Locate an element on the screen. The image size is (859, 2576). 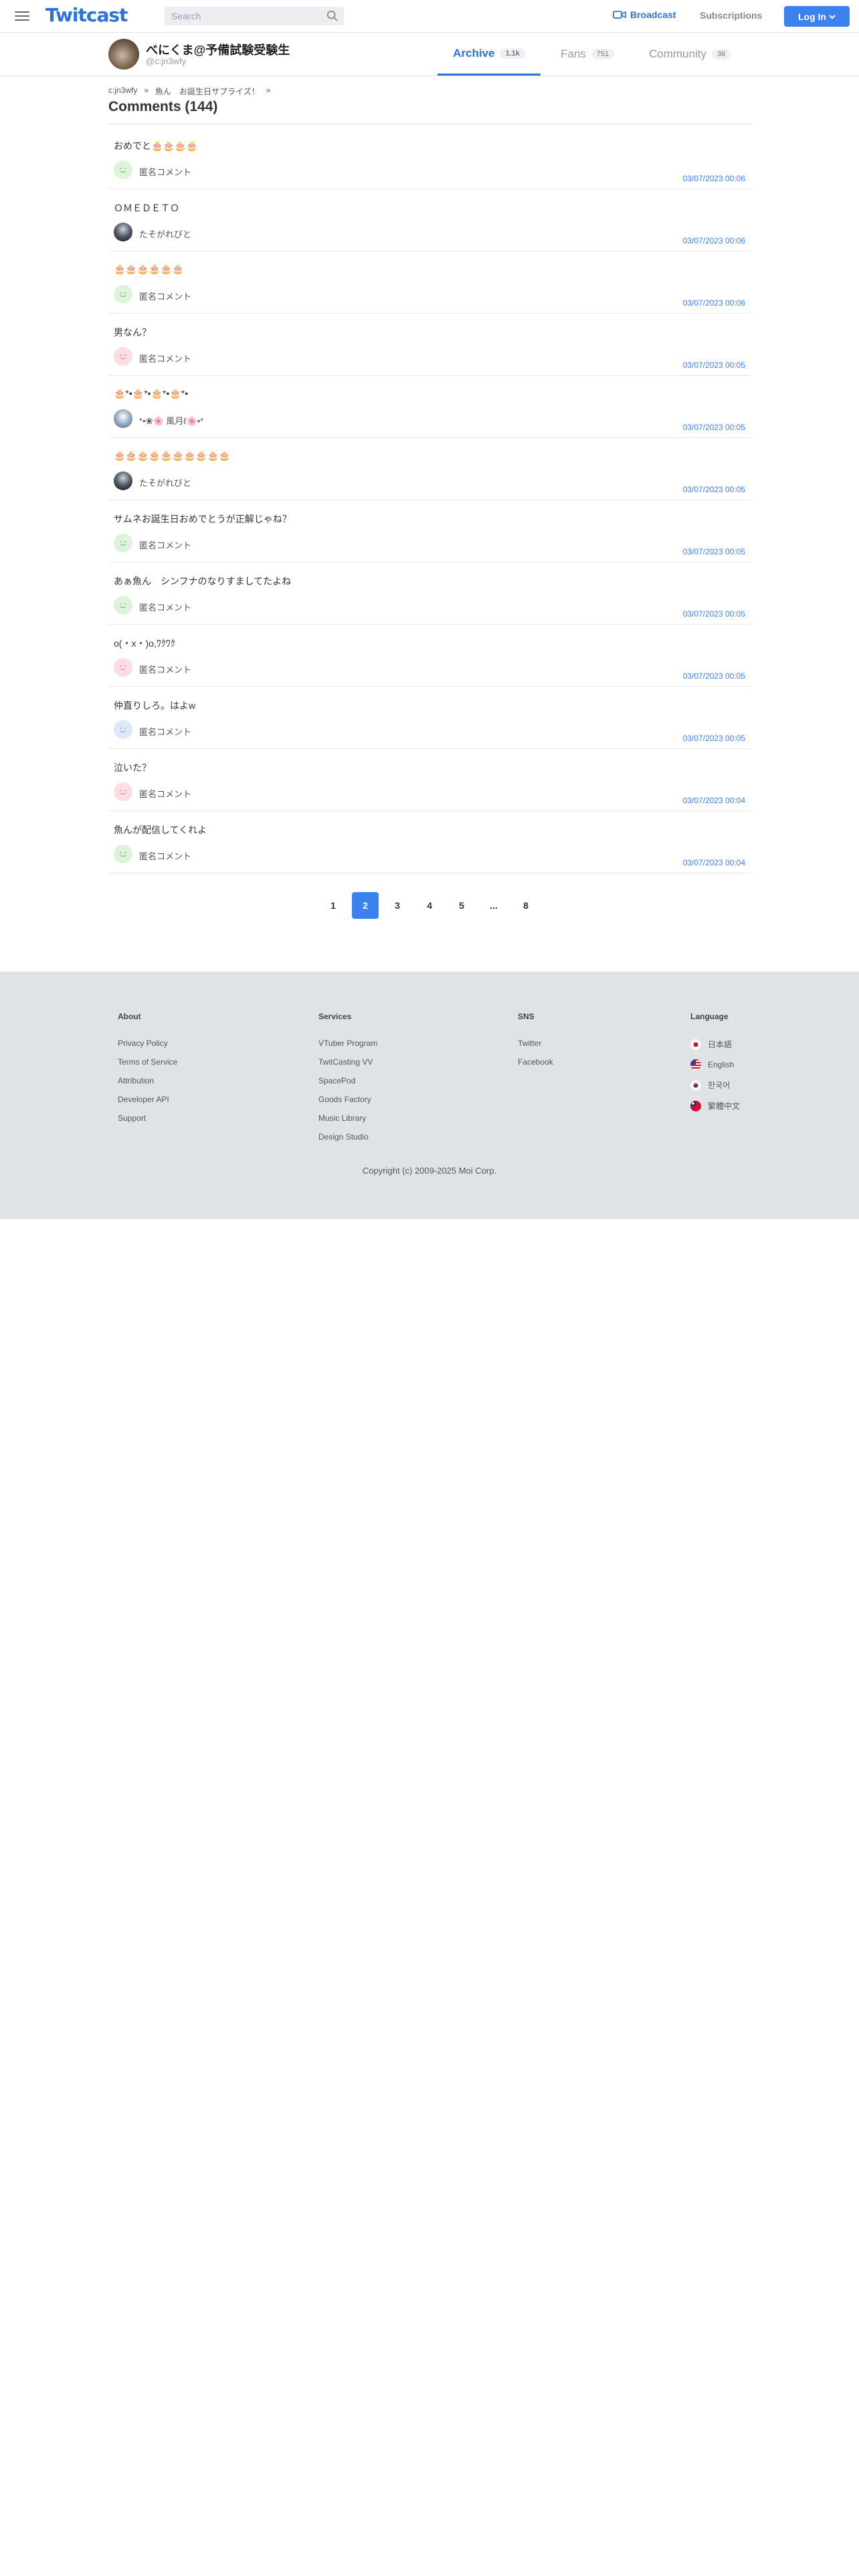
tab-fans: Fans 751 is located at coordinates (588, 54).